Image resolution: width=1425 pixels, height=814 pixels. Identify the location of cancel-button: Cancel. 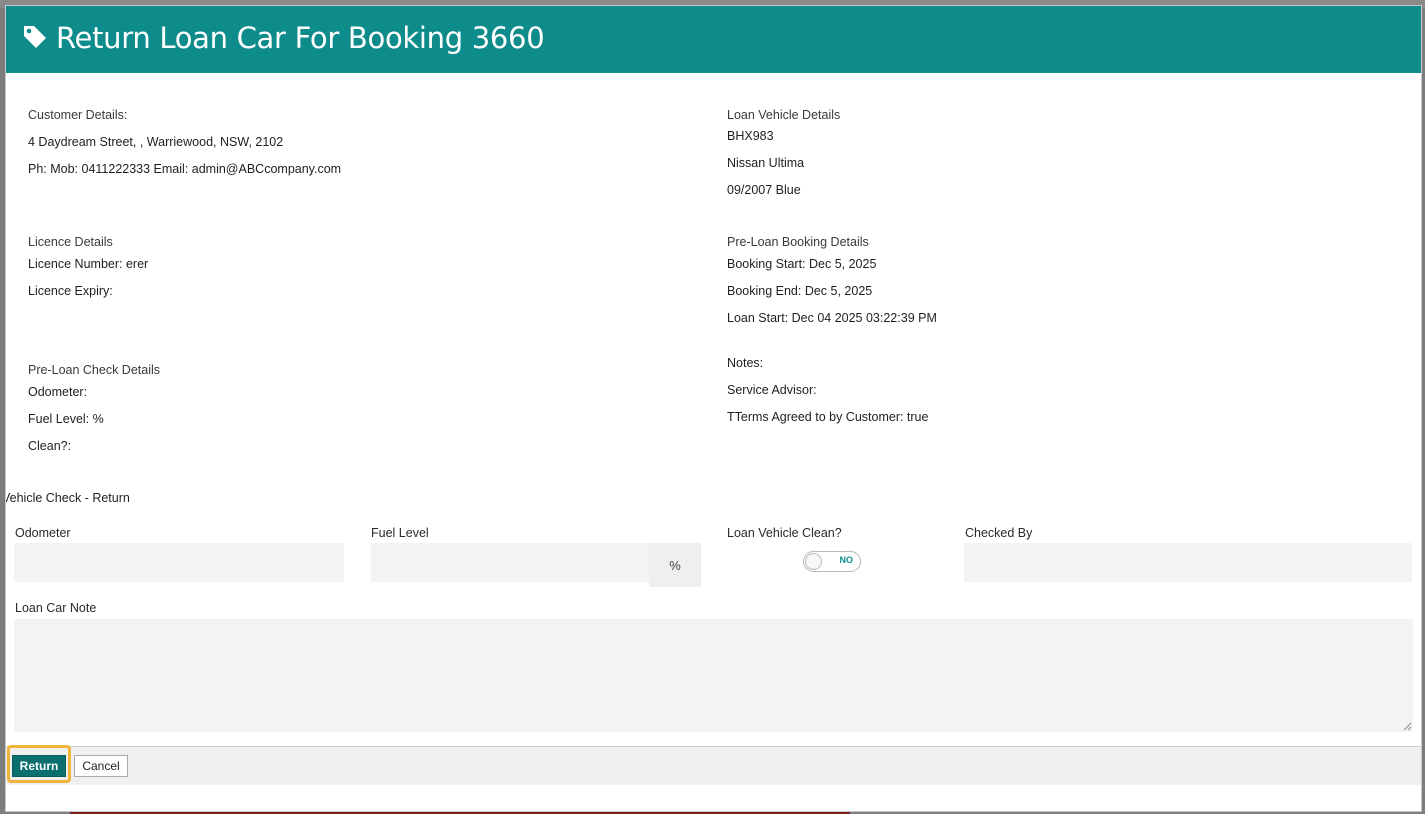
(101, 766).